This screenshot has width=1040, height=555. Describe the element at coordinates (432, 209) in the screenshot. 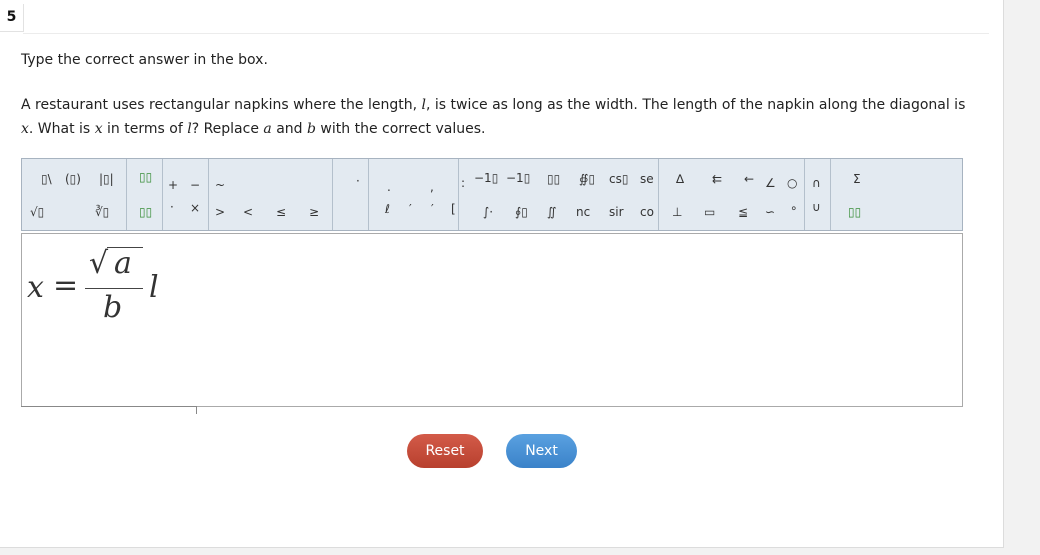

I see `double-prime-key: ′` at that location.